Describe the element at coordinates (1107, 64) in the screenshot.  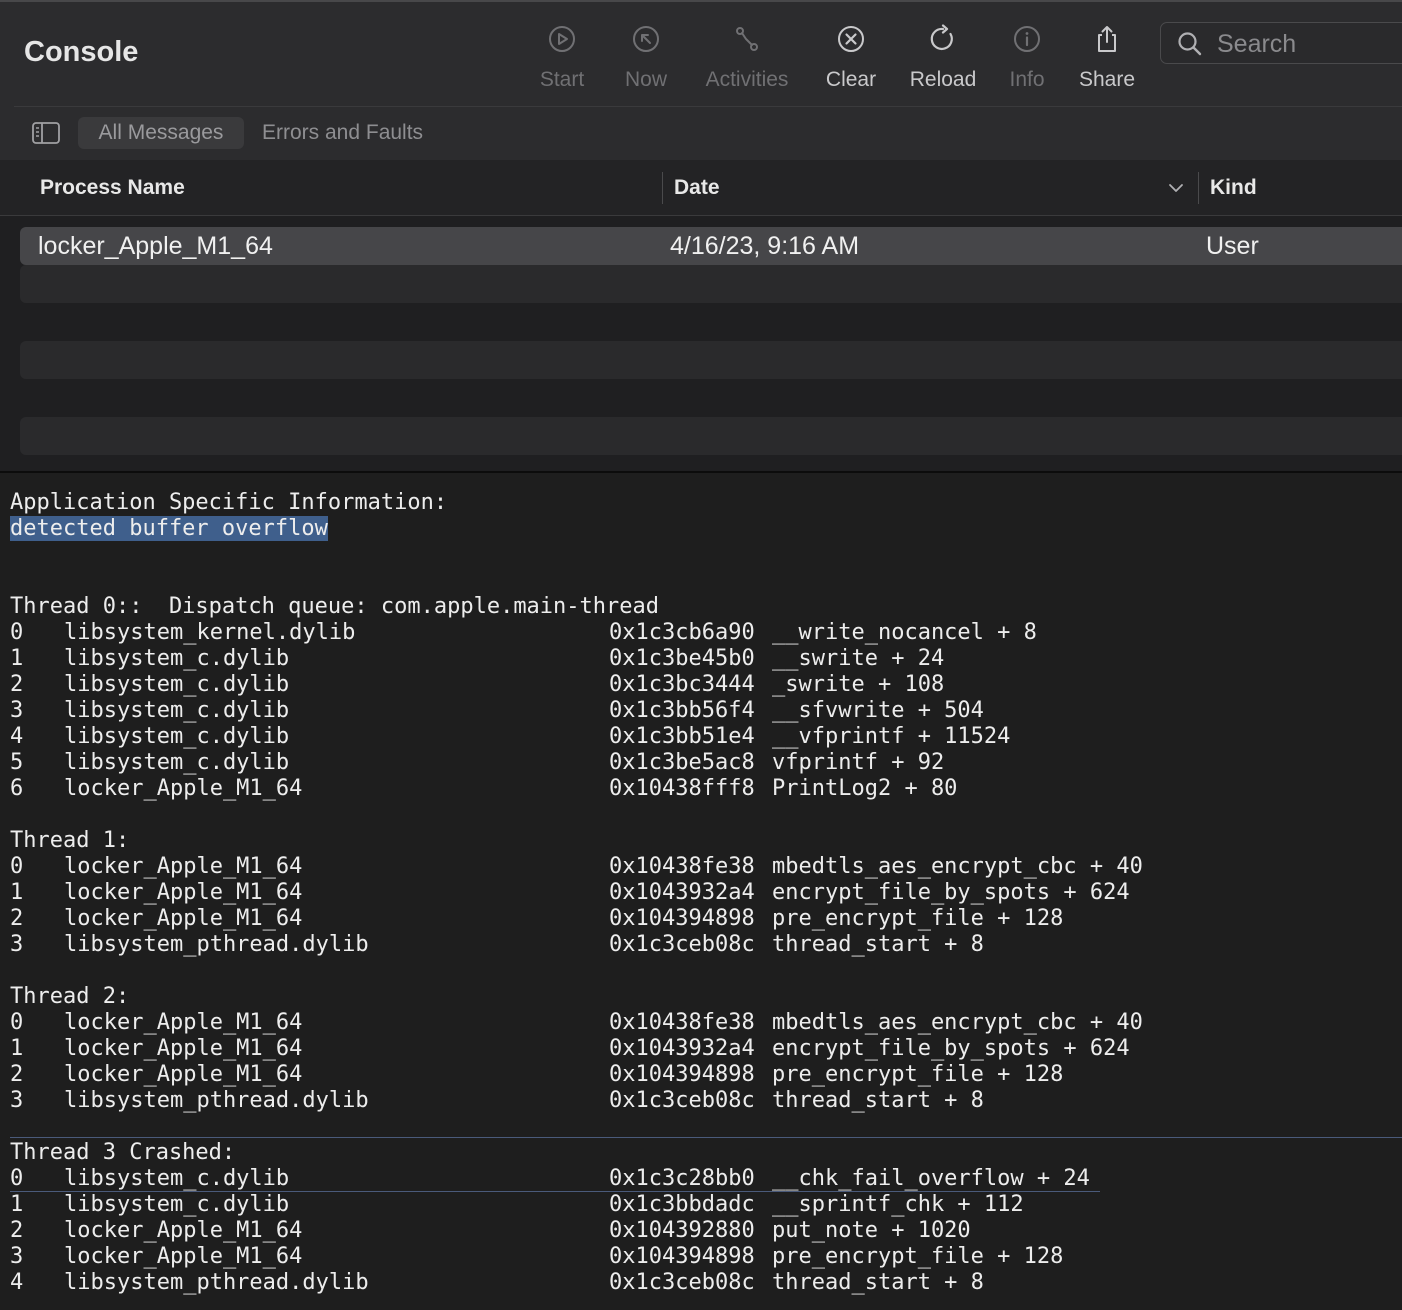
I see `share-button: Share` at that location.